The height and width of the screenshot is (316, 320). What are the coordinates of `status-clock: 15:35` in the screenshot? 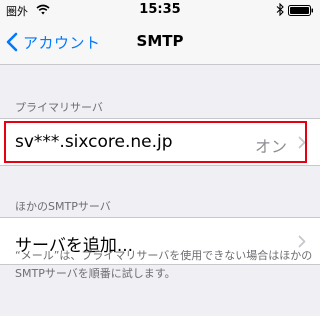 It's located at (160, 9).